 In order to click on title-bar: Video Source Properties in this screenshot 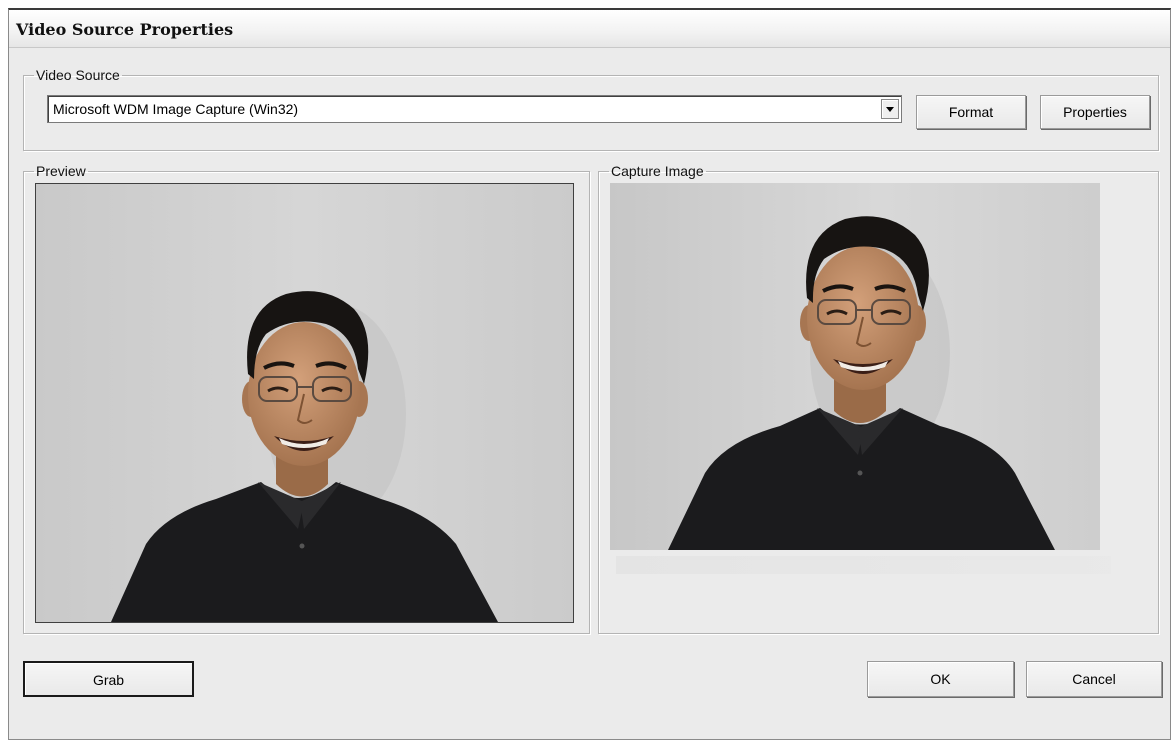, I will do `click(589, 29)`.